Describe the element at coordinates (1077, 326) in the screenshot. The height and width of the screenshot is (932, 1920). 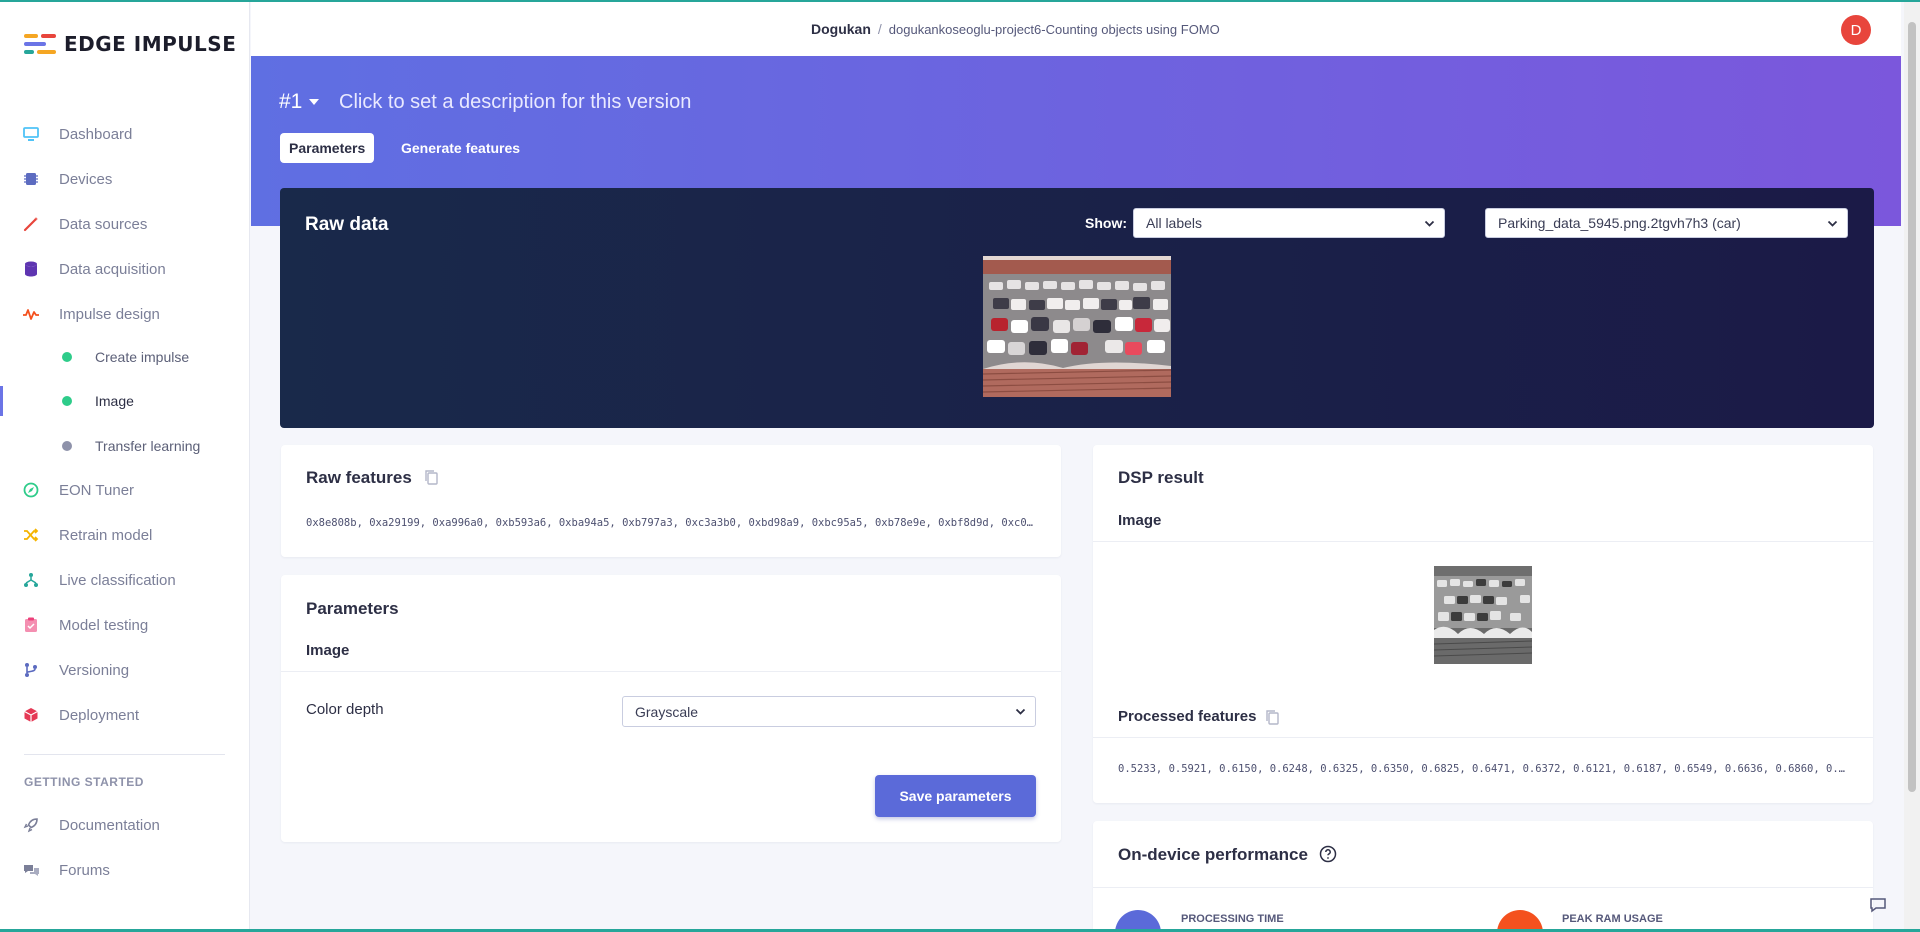
I see `raw-sample-image` at that location.